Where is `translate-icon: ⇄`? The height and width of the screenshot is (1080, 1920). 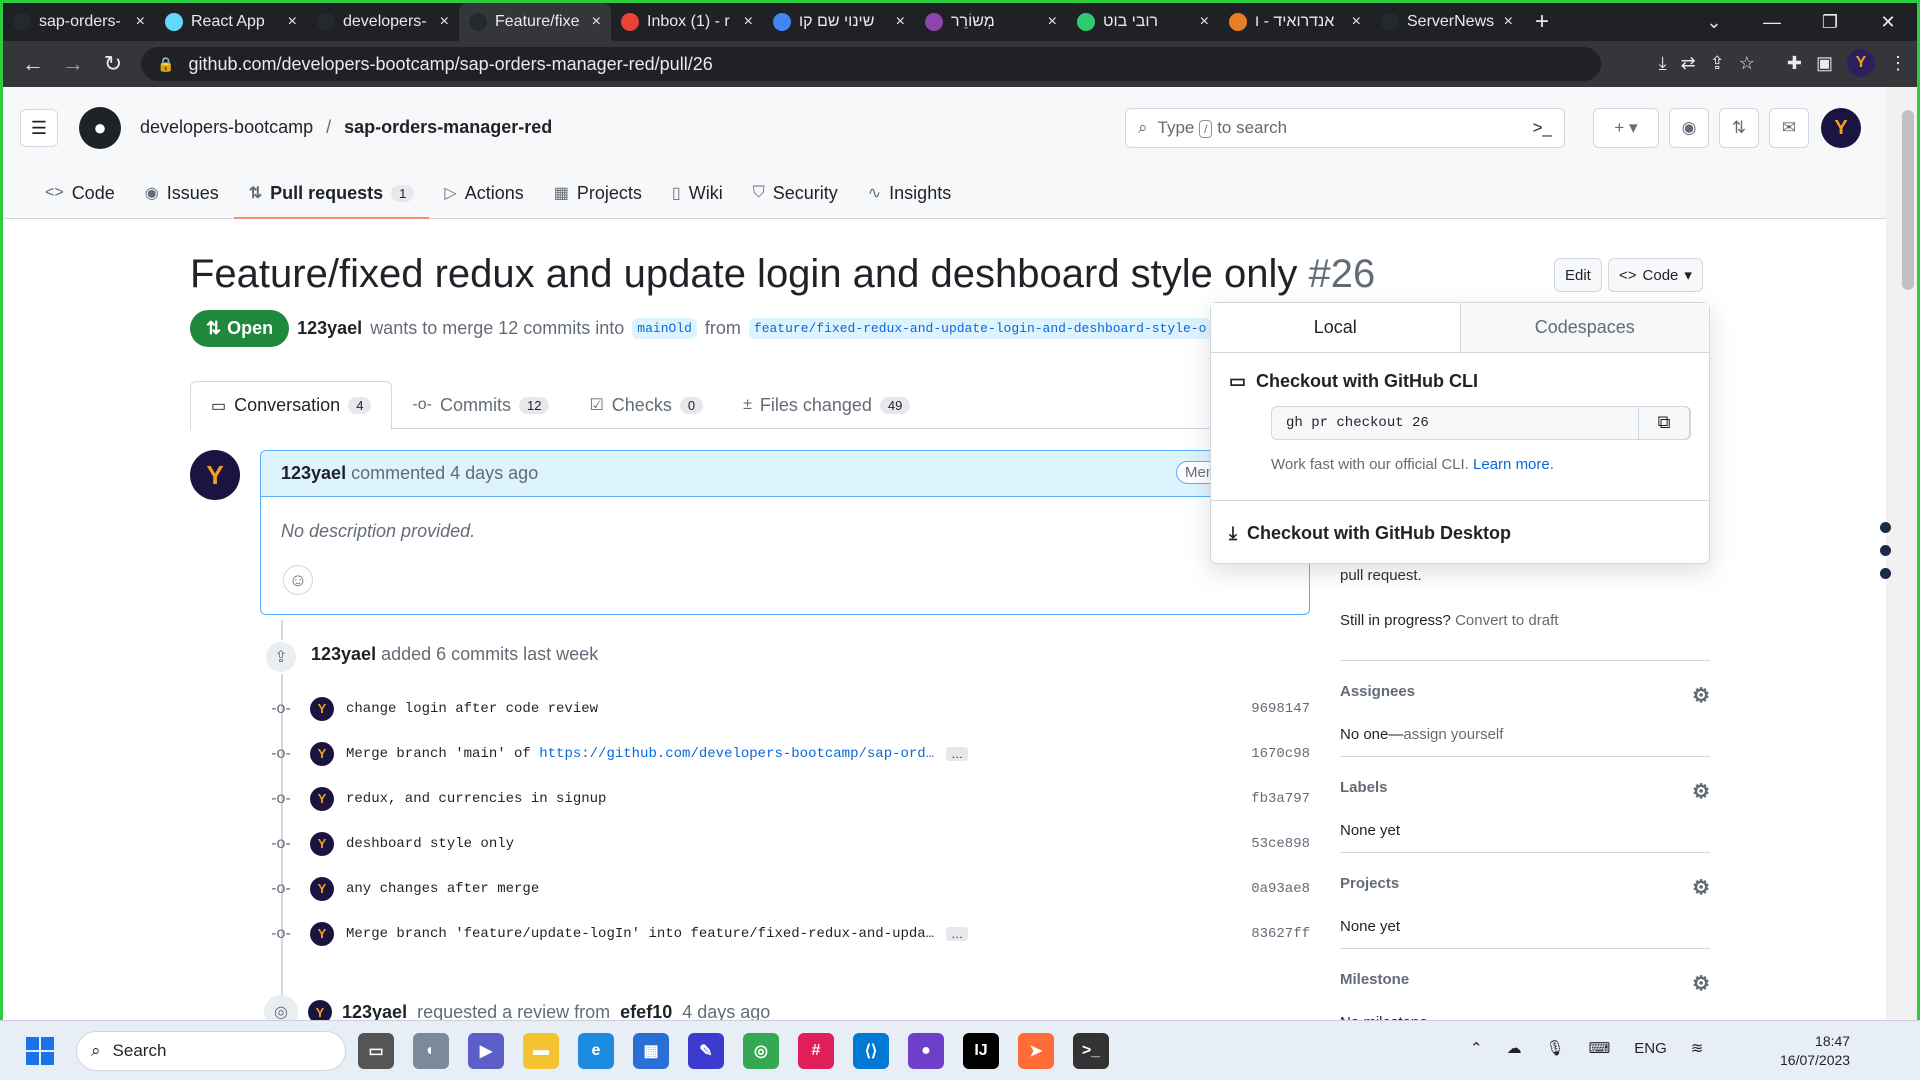
translate-icon: ⇄ is located at coordinates (1688, 63).